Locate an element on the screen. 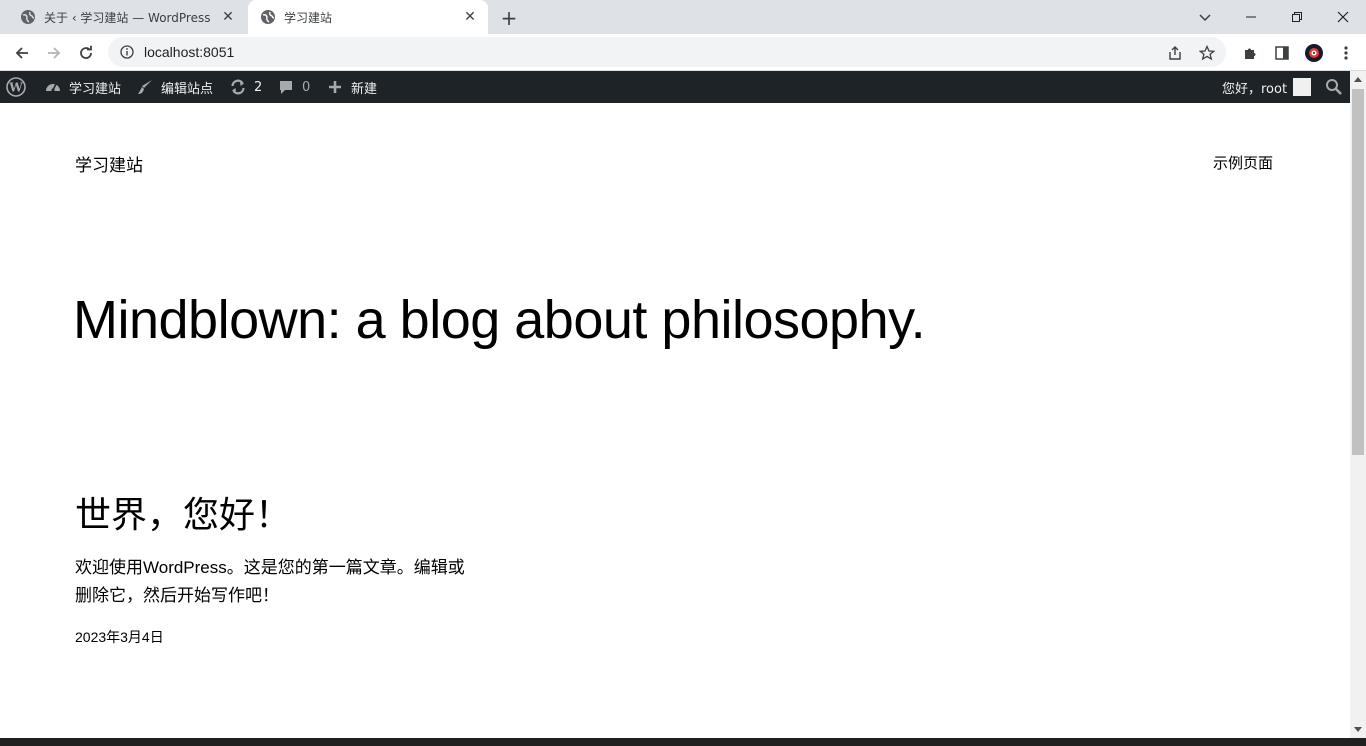 This screenshot has width=1366, height=746. bookmark-star-icon is located at coordinates (1207, 53).